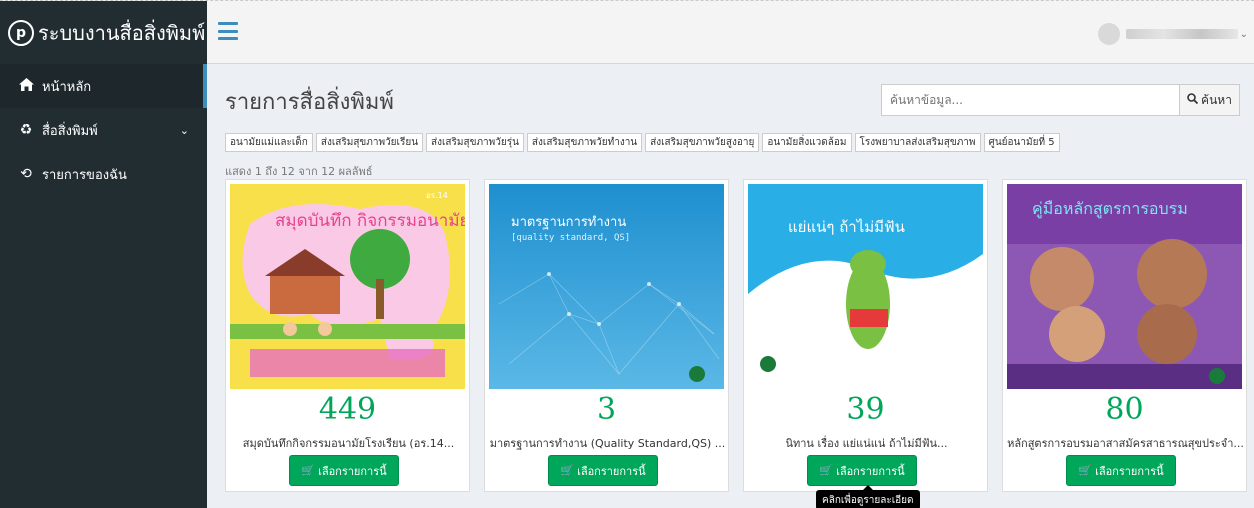 The width and height of the screenshot is (1254, 508). Describe the element at coordinates (228, 31) in the screenshot. I see `sidebar-toggle-icon` at that location.